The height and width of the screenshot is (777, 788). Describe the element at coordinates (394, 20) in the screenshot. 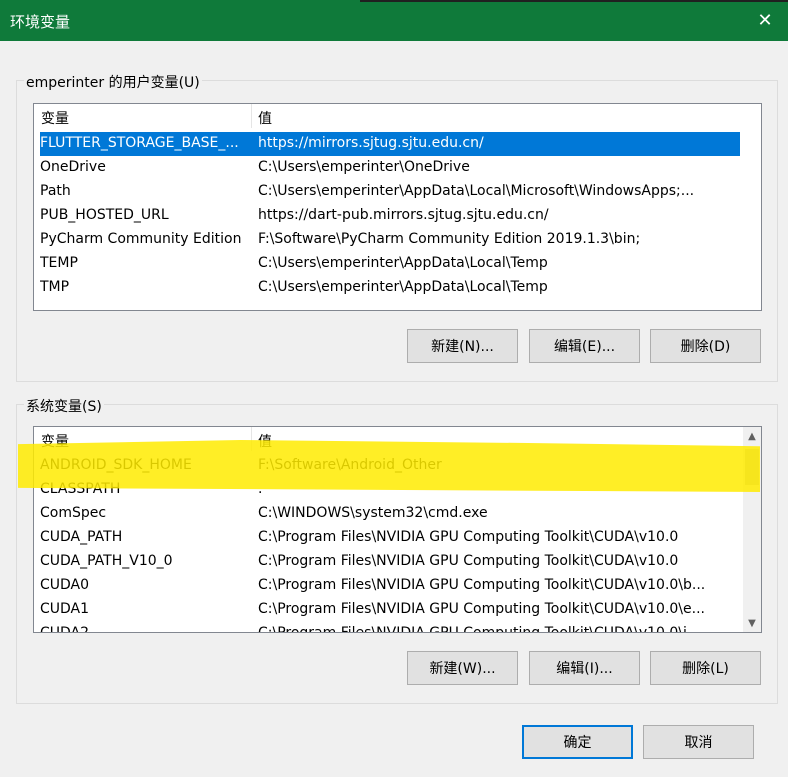

I see `title-bar: 环境变量 ✕` at that location.